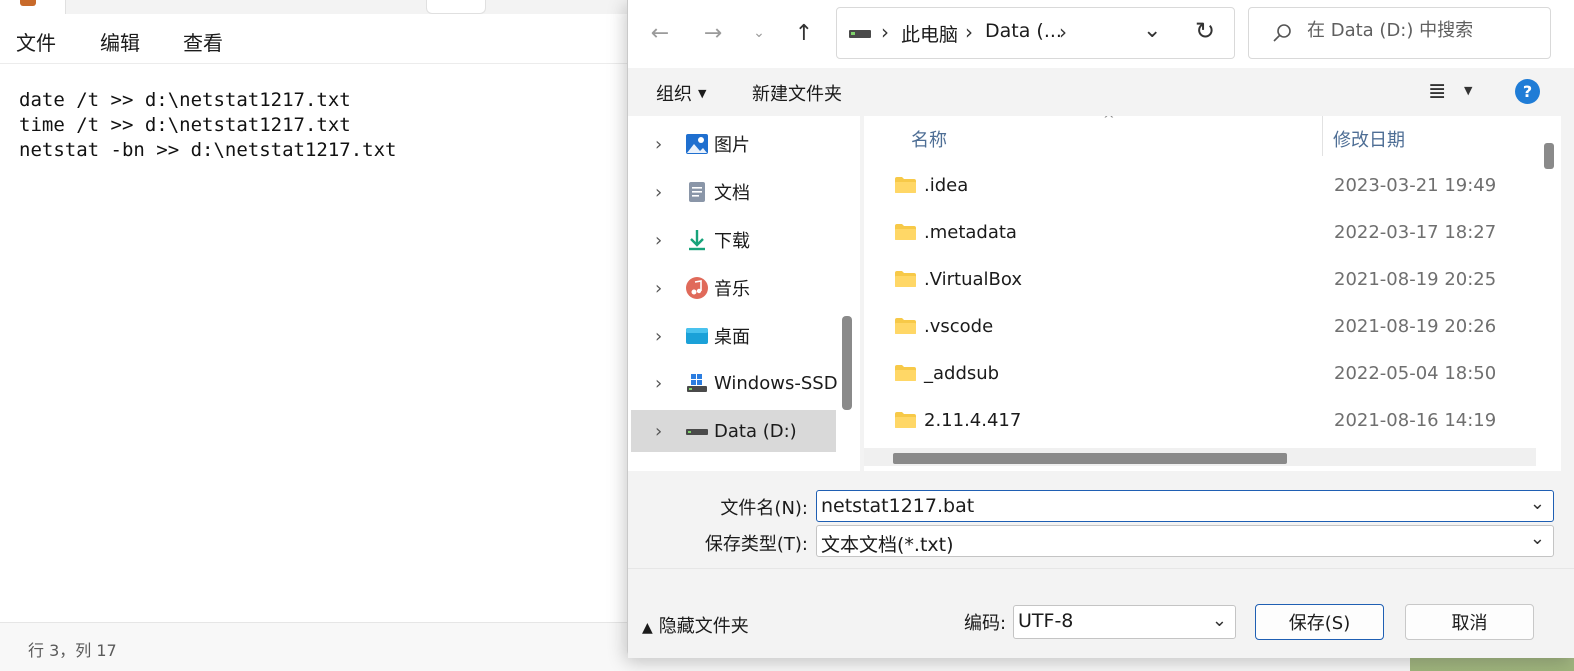 This screenshot has width=1574, height=671. I want to click on desktop-icon, so click(697, 336).